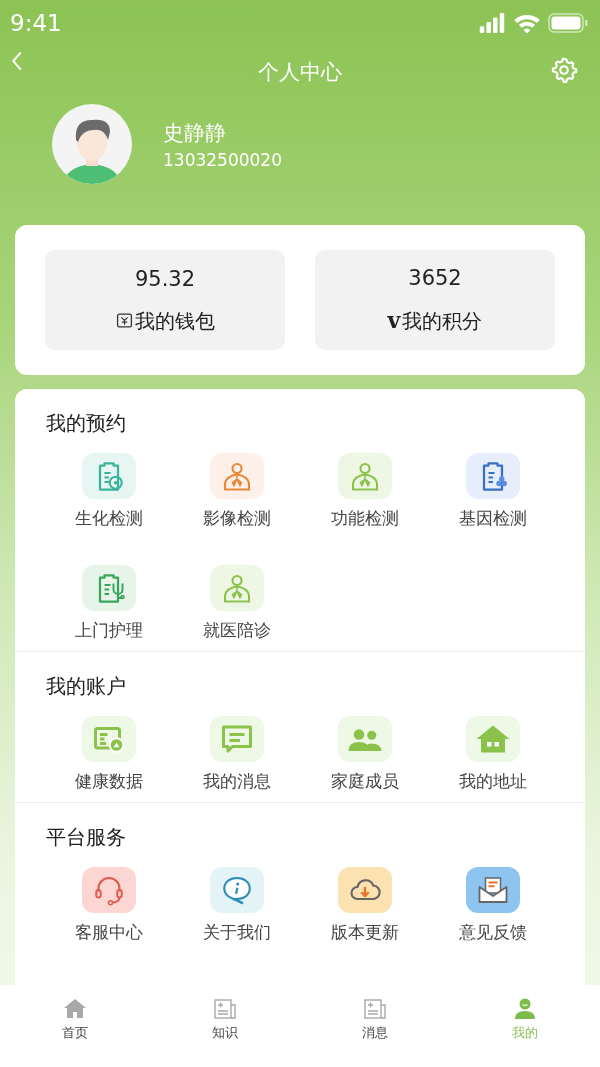  I want to click on stat-value: 3652, so click(435, 278).